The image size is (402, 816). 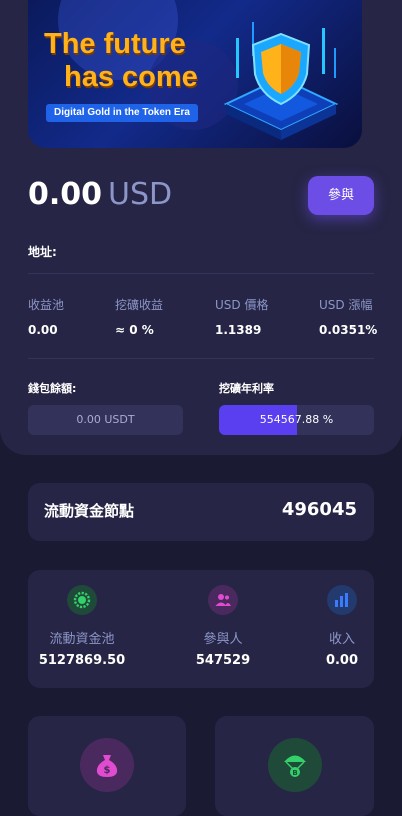 What do you see at coordinates (342, 600) in the screenshot?
I see `bar-chart-icon` at bounding box center [342, 600].